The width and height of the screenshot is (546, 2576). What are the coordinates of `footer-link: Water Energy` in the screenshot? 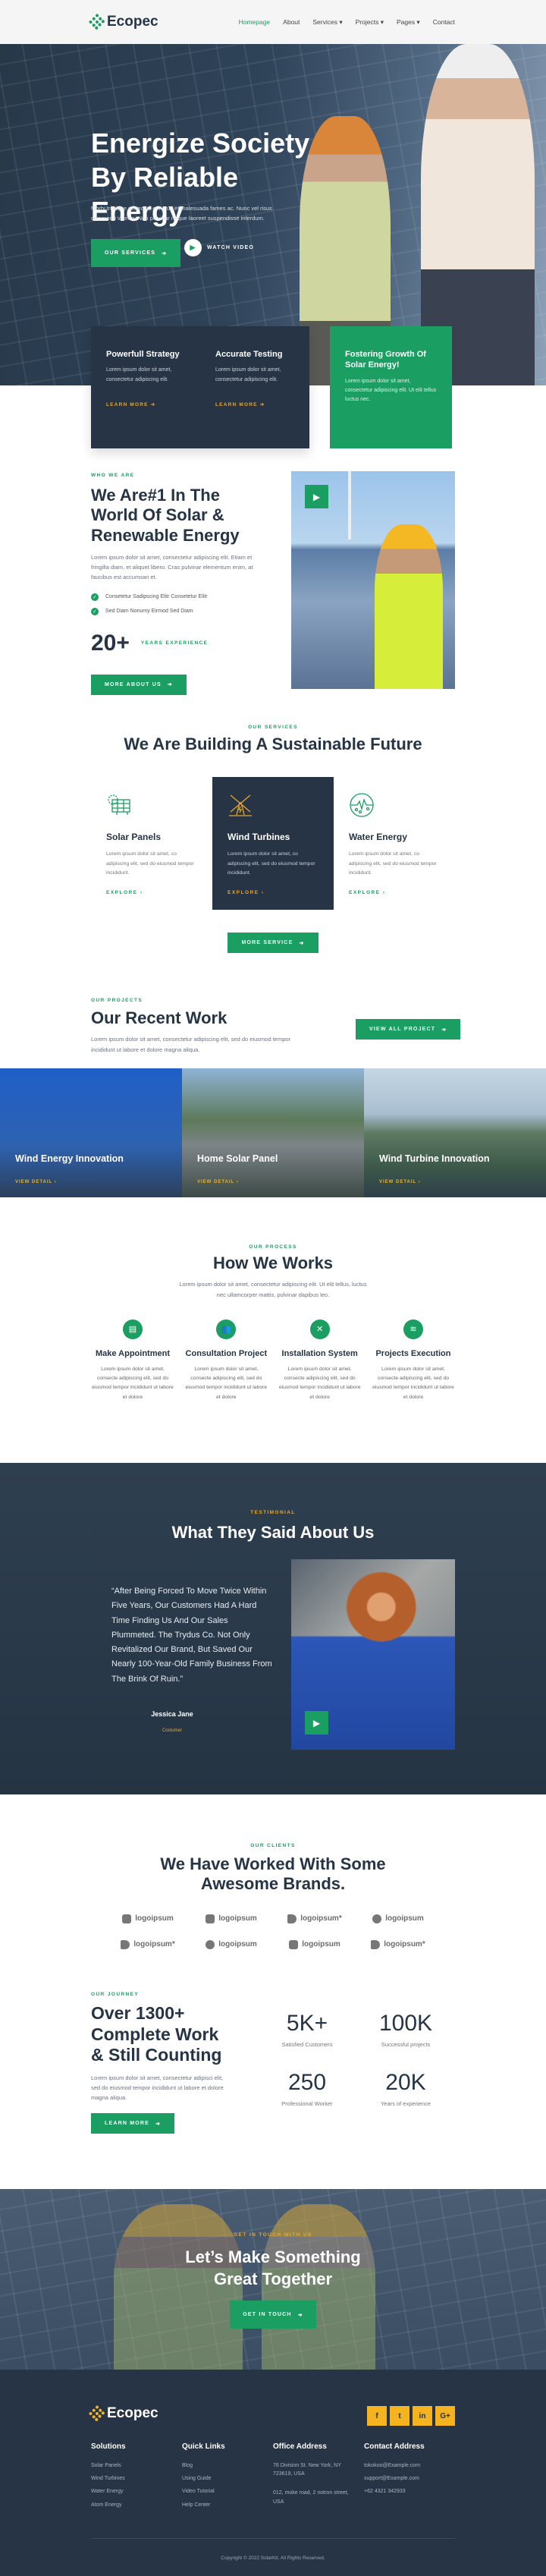 It's located at (136, 2491).